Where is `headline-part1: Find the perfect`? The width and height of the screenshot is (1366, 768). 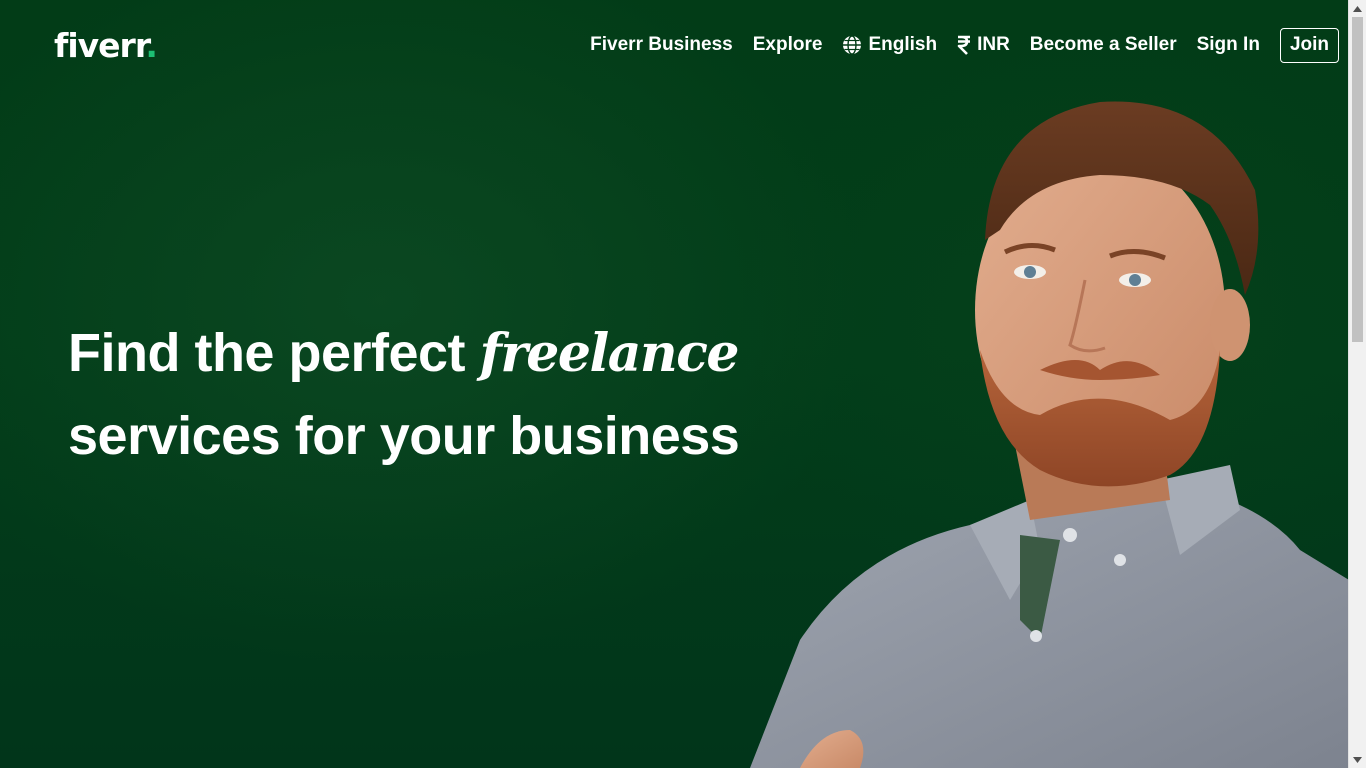
headline-part1: Find the perfect is located at coordinates (274, 353).